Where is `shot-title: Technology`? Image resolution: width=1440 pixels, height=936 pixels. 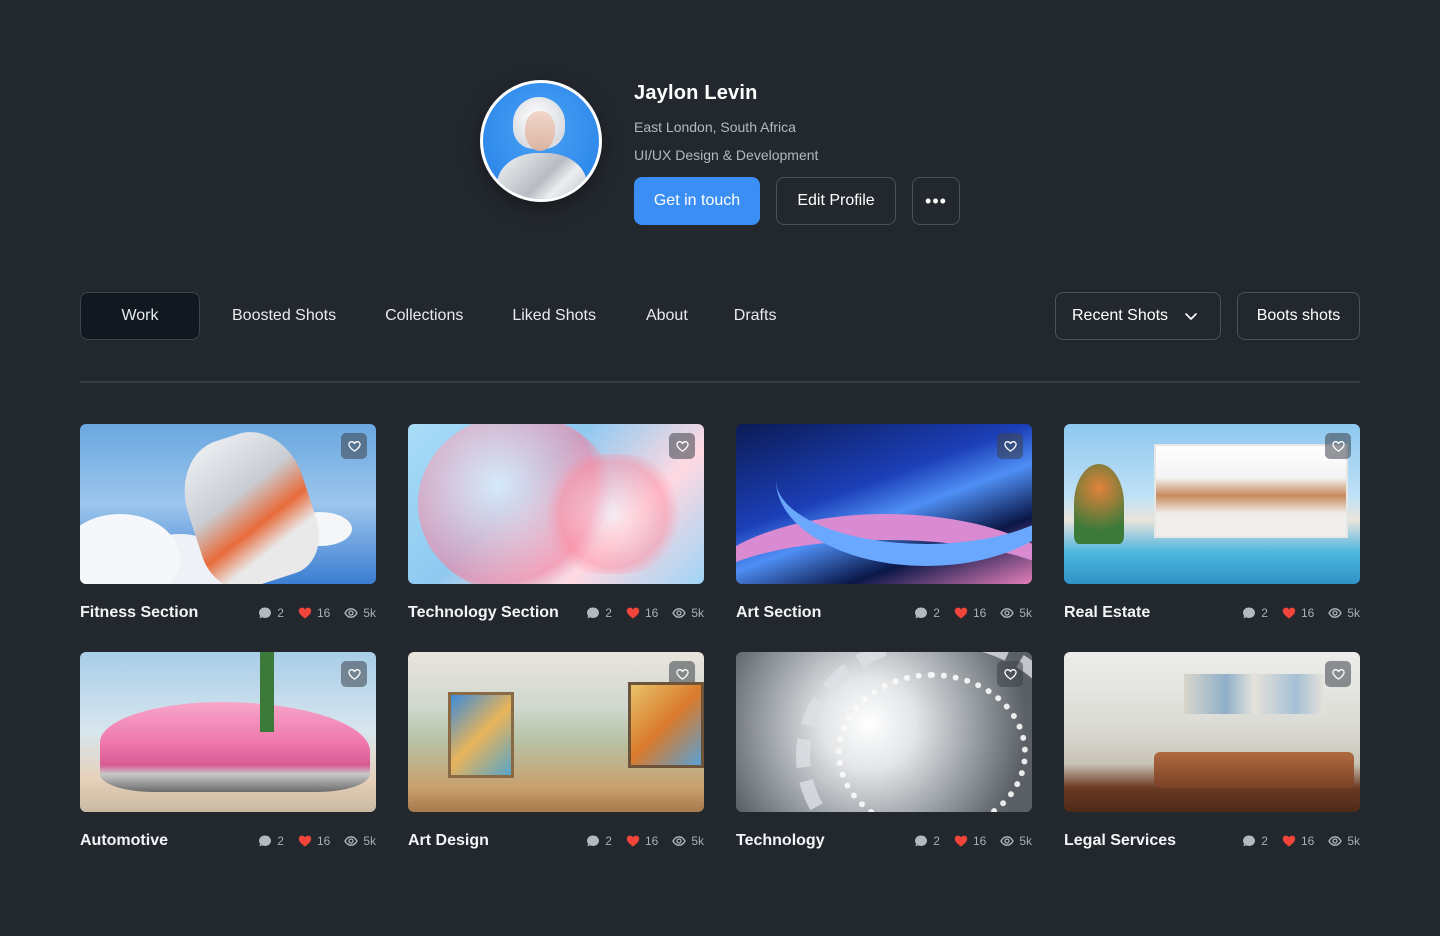 shot-title: Technology is located at coordinates (780, 841).